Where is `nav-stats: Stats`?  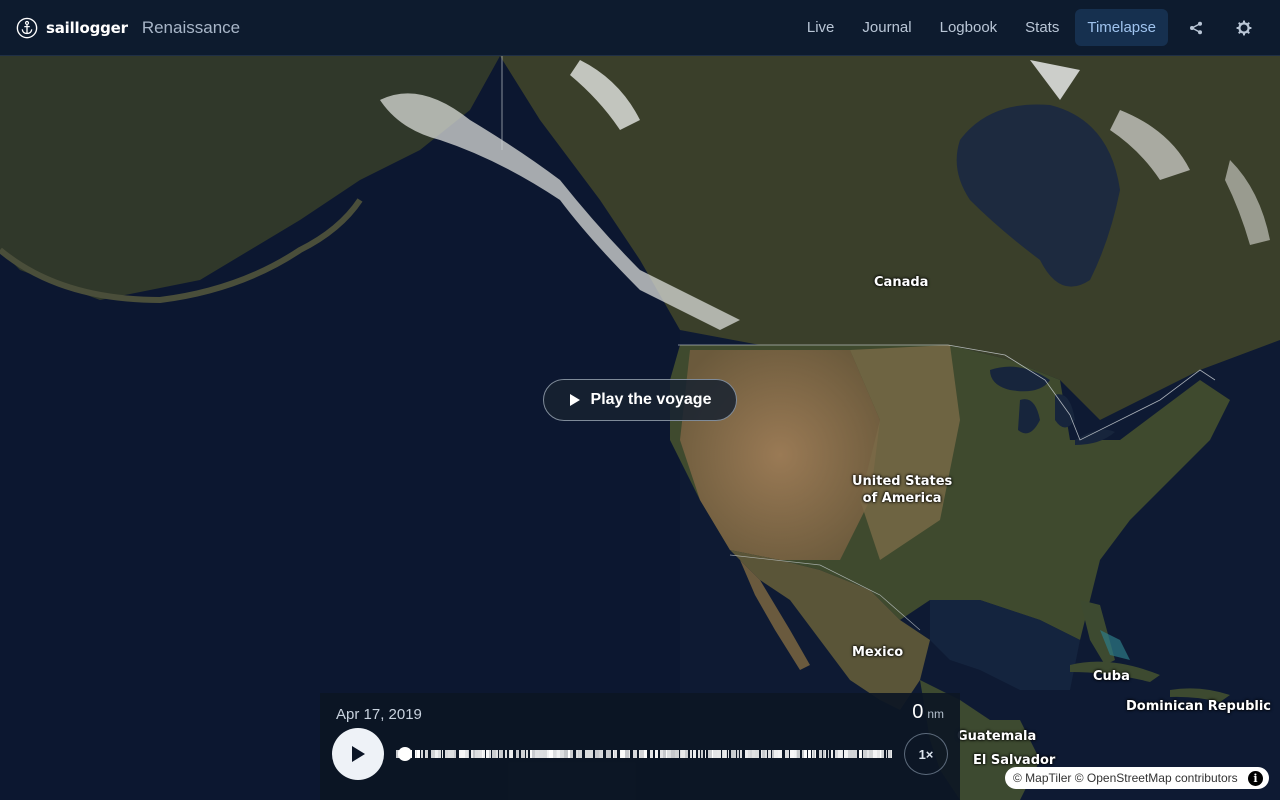 nav-stats: Stats is located at coordinates (1042, 27).